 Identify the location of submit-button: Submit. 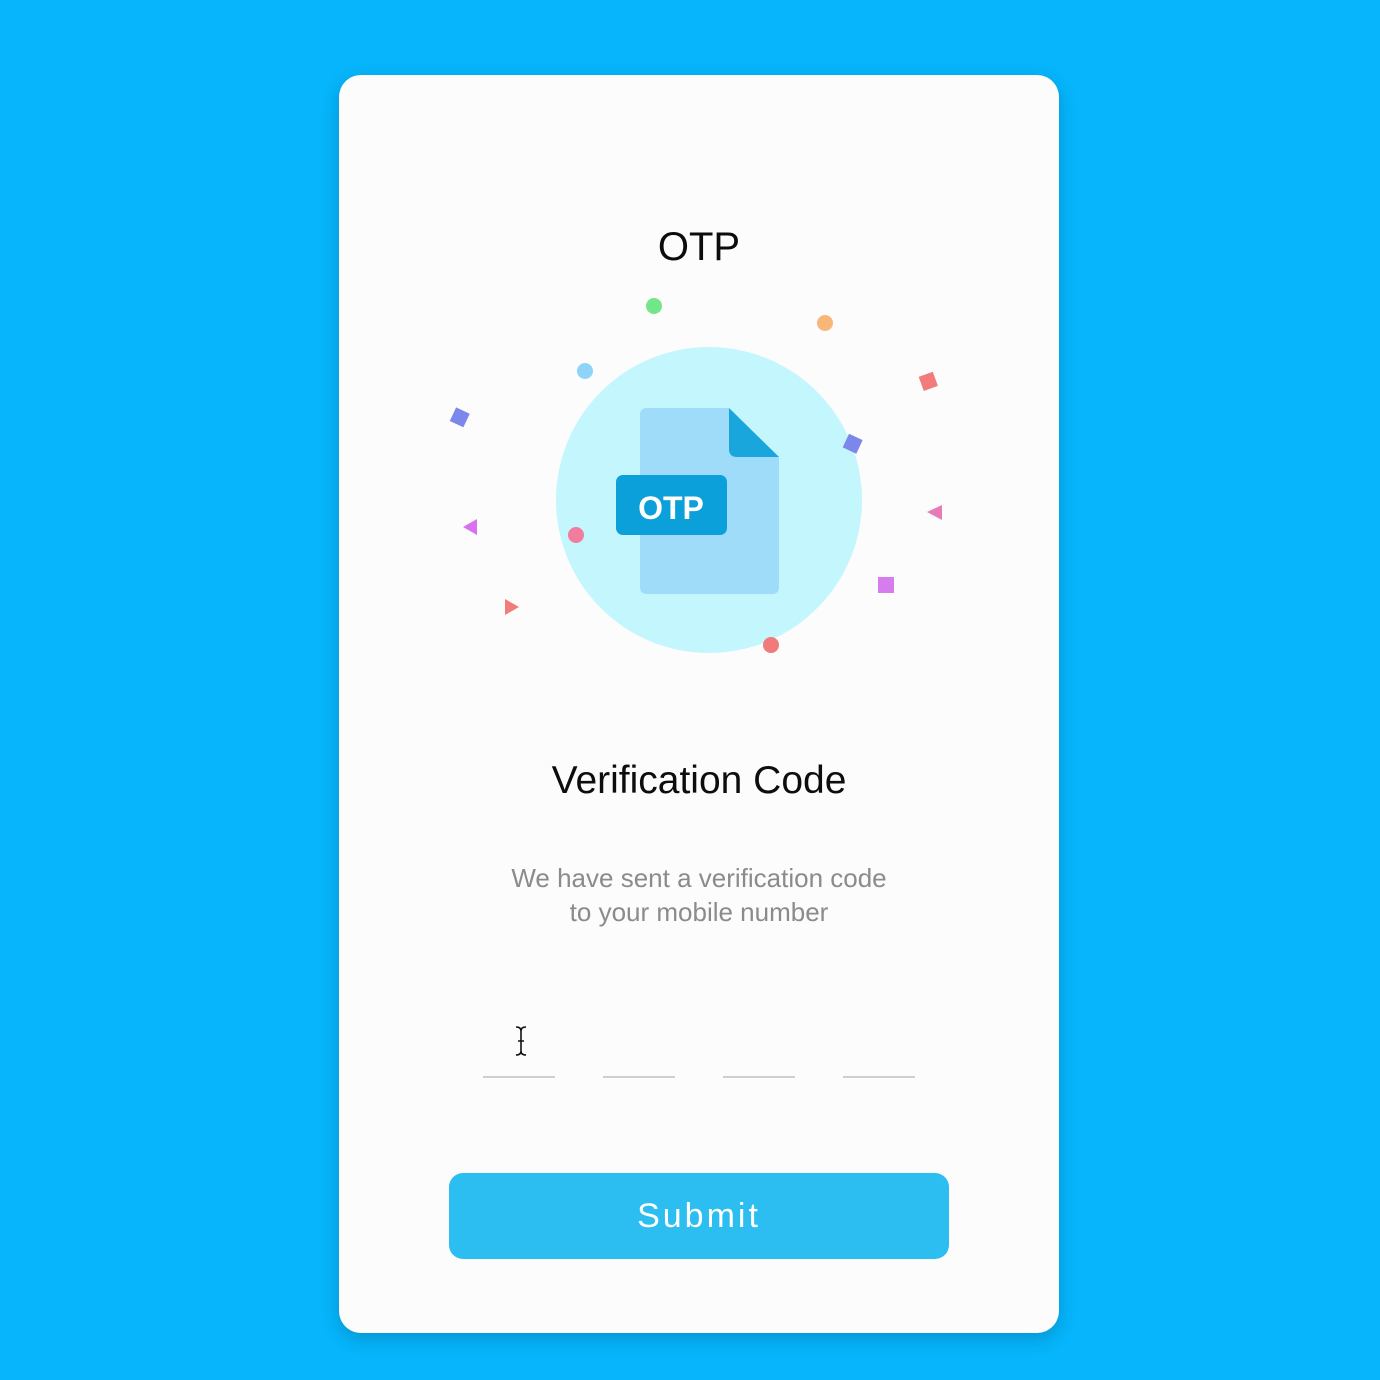
(699, 1216).